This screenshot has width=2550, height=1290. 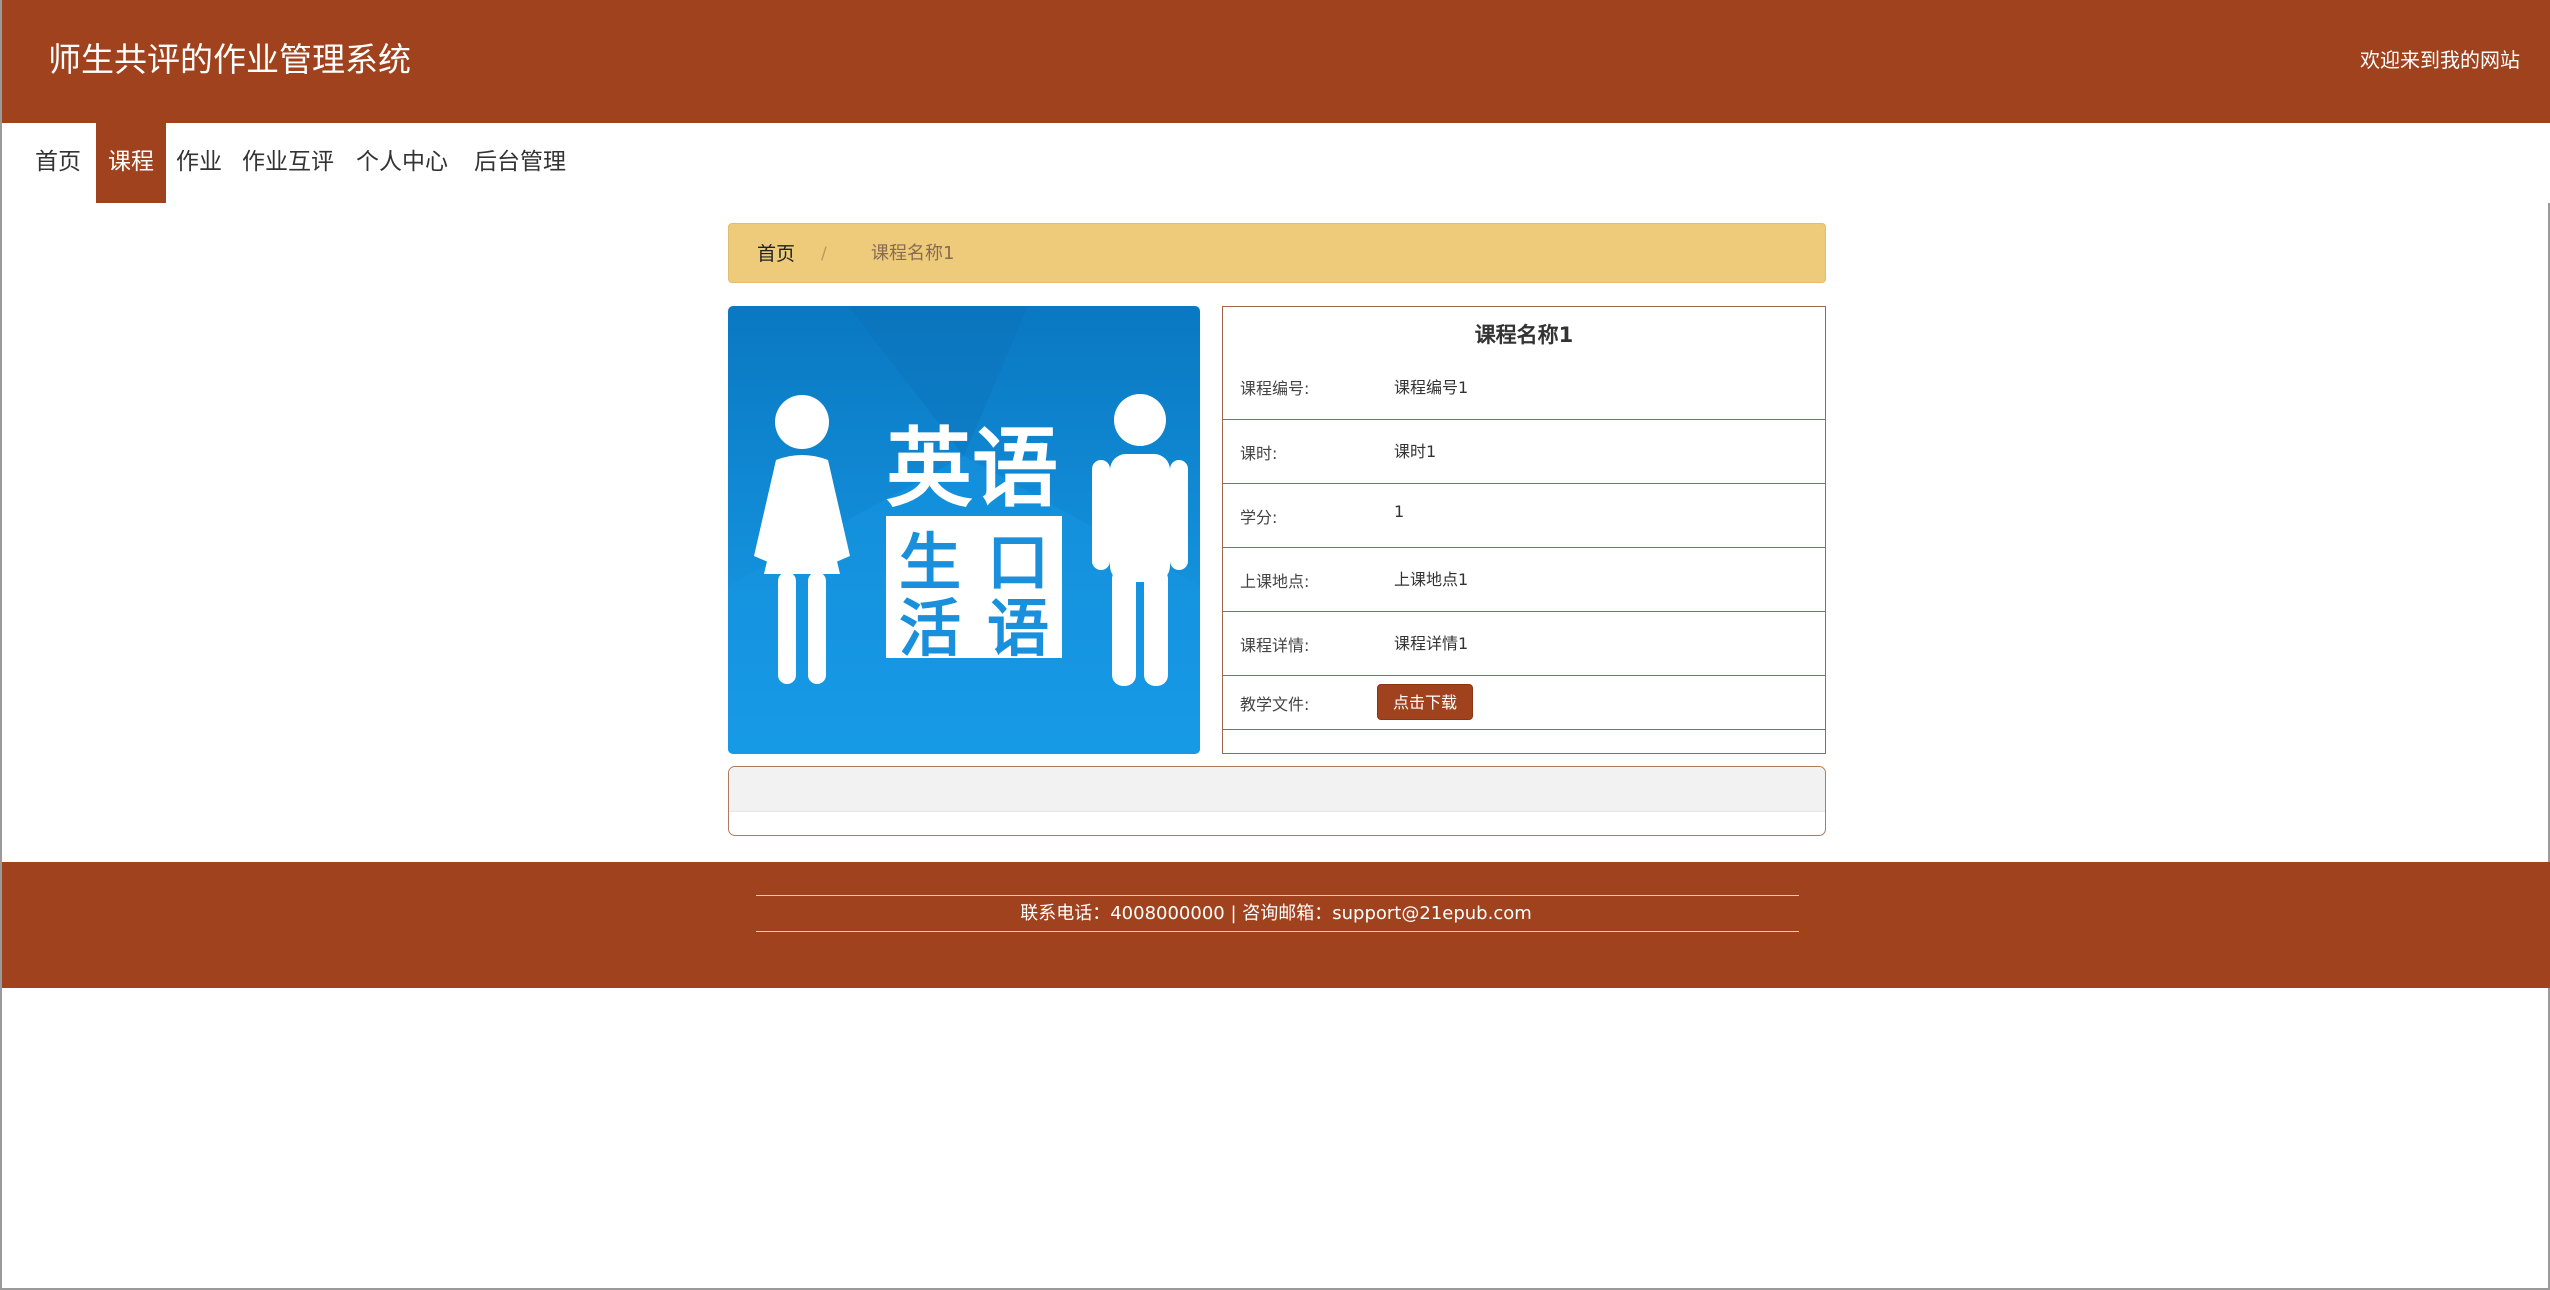 I want to click on nav-item-courses: 课程, so click(x=131, y=163).